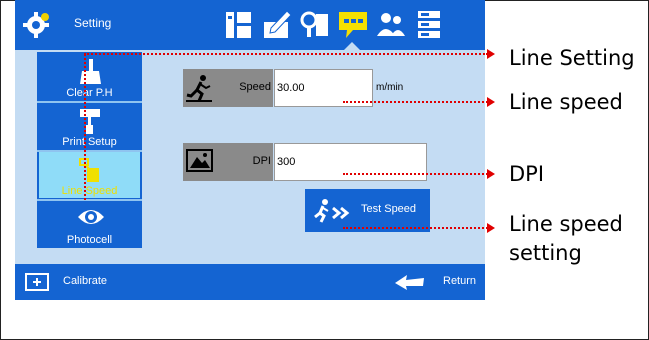 The image size is (649, 340). Describe the element at coordinates (391, 25) in the screenshot. I see `users-icon` at that location.